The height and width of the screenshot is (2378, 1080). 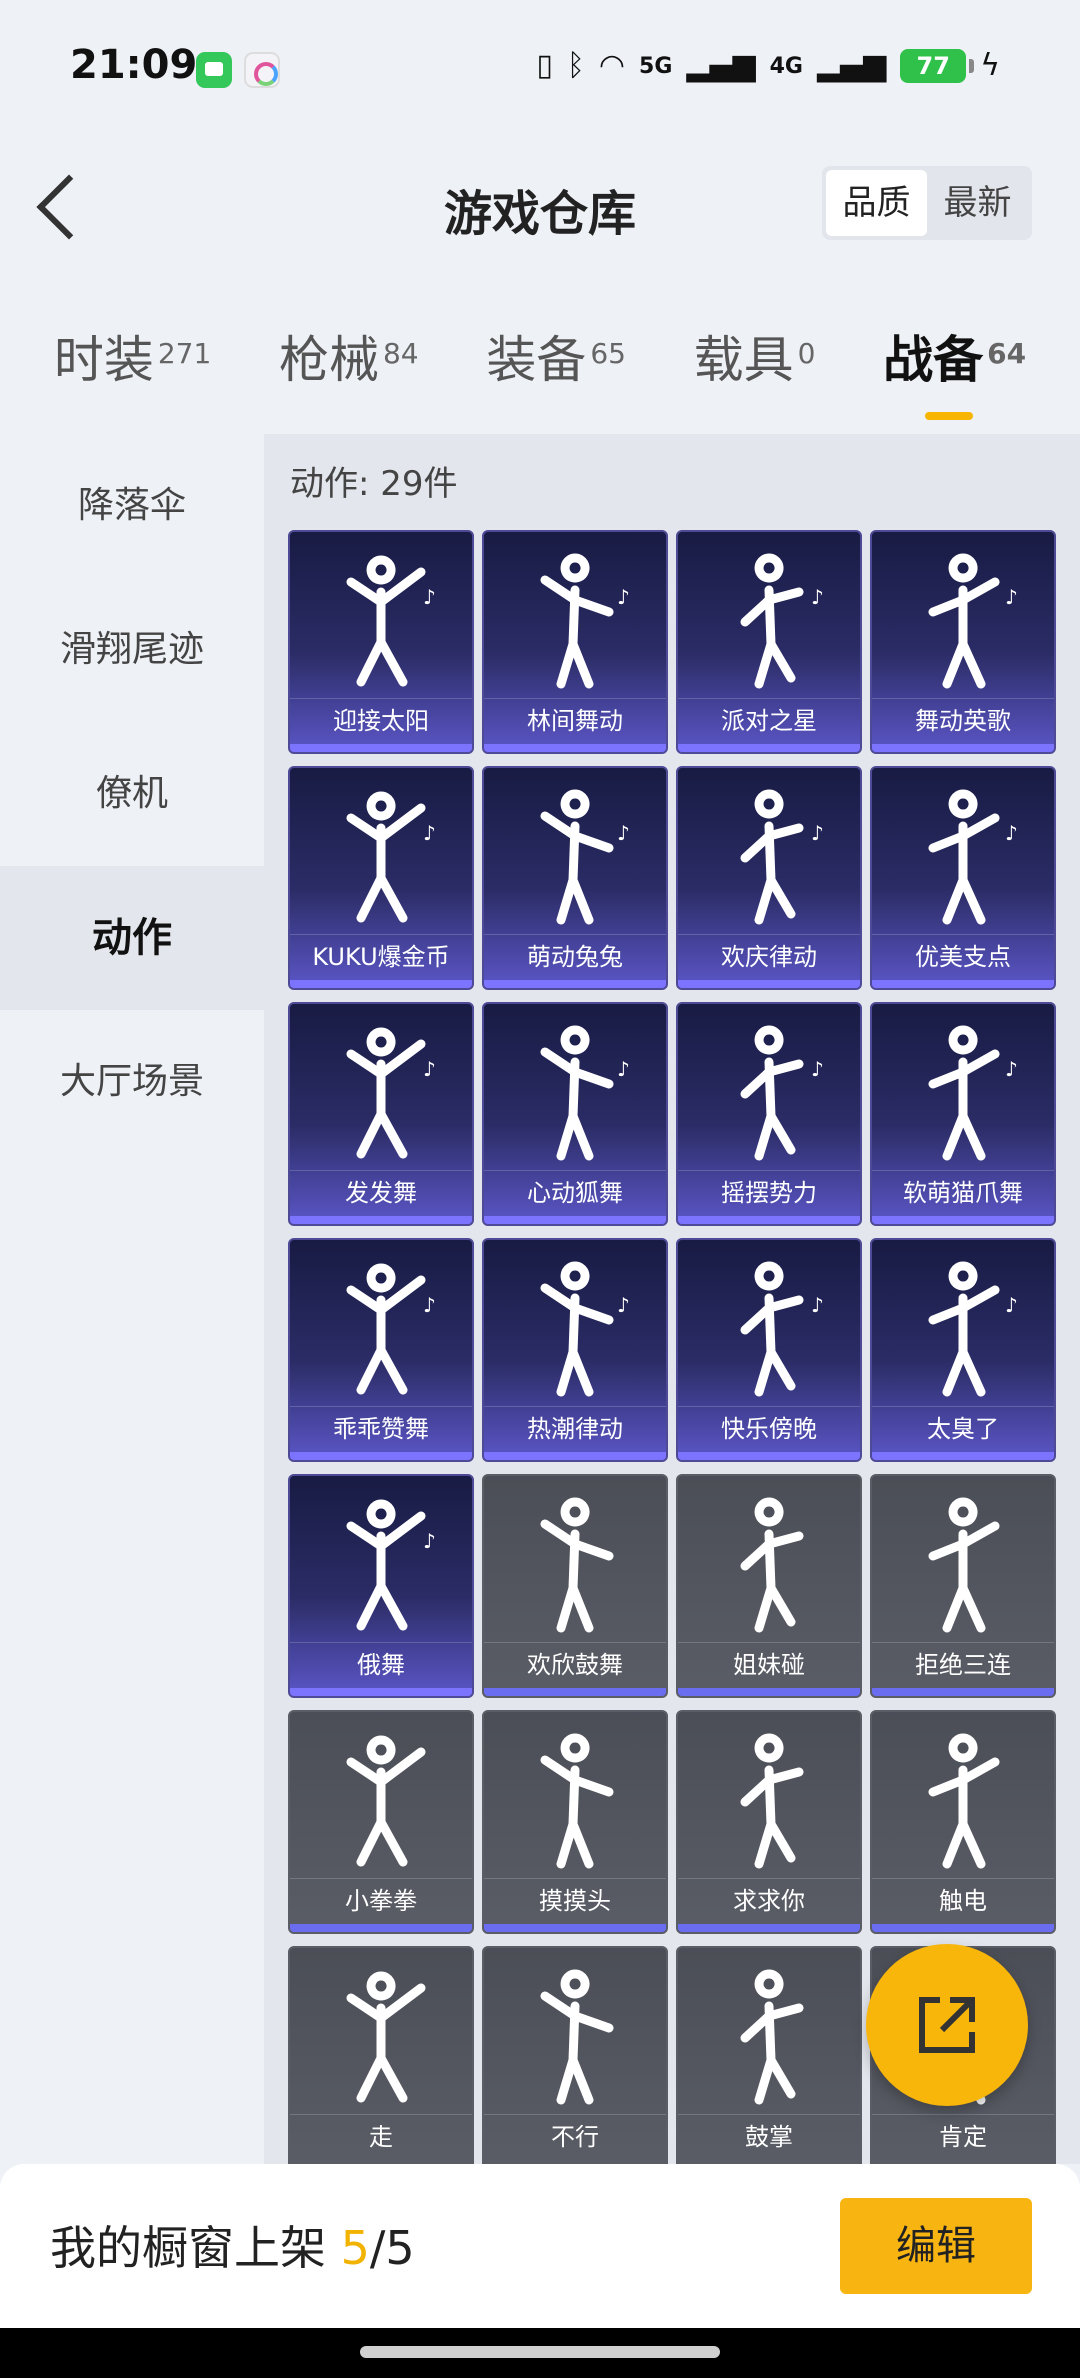 I want to click on emote-label: 软萌猫爪舞, so click(x=963, y=1192).